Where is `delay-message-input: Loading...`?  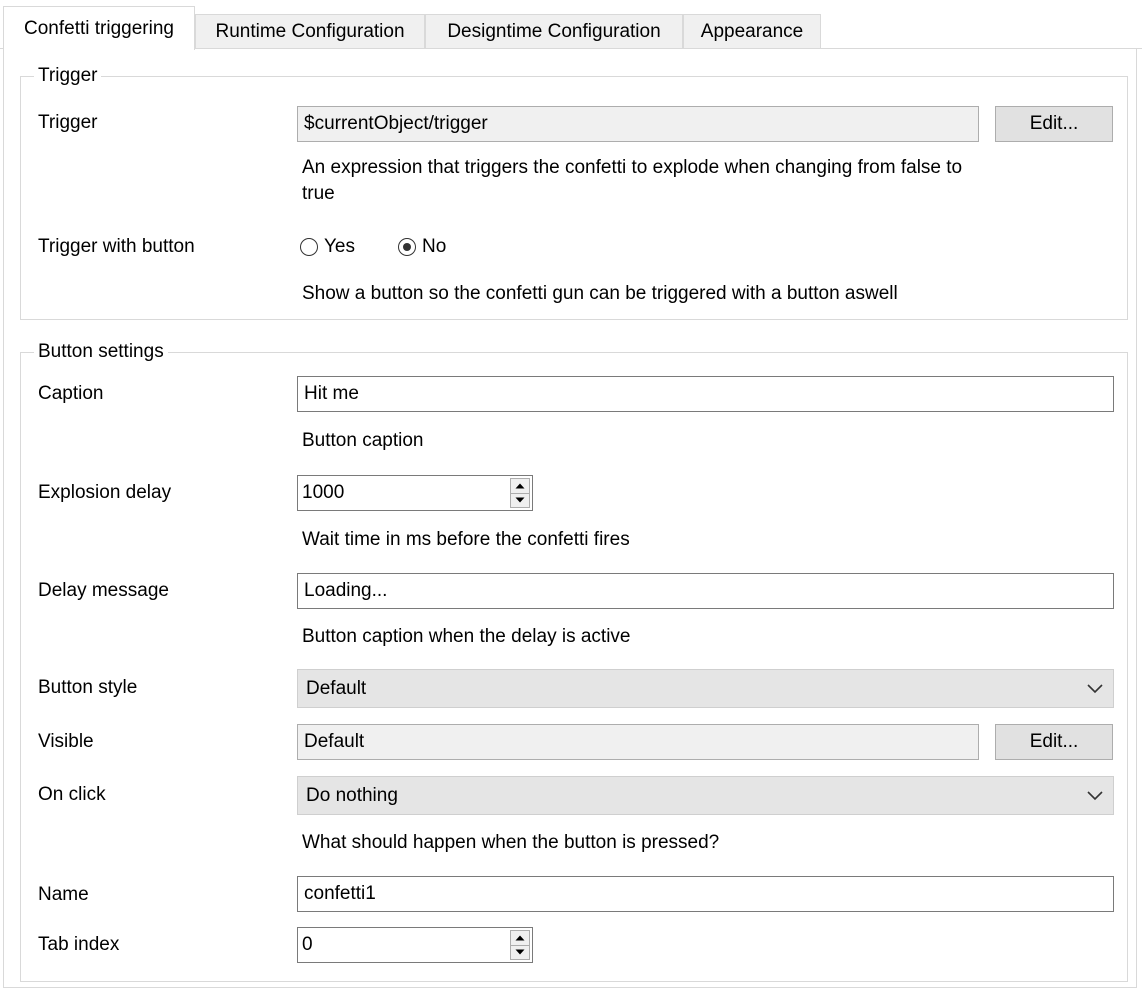
delay-message-input: Loading... is located at coordinates (705, 591).